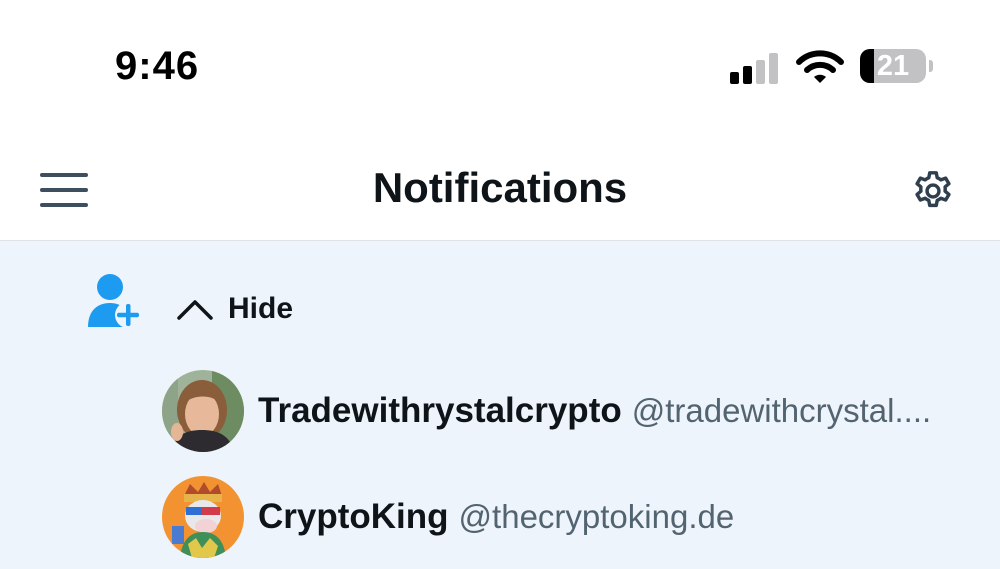 The image size is (1000, 569). What do you see at coordinates (261, 308) in the screenshot?
I see `hide-label: Hide` at bounding box center [261, 308].